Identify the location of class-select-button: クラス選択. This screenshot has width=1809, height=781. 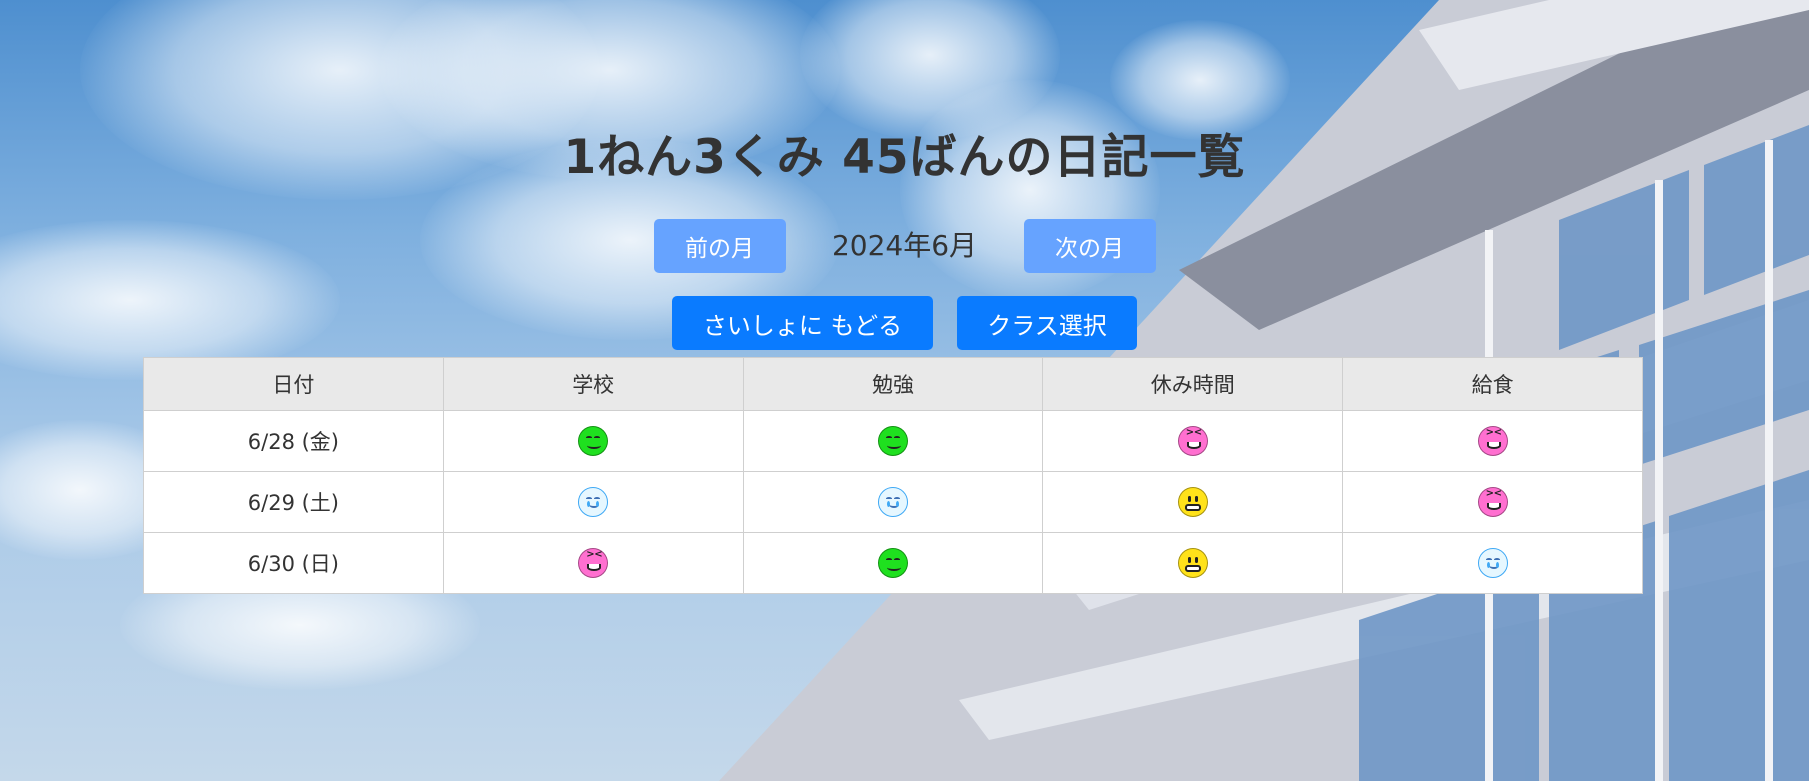
(1047, 323).